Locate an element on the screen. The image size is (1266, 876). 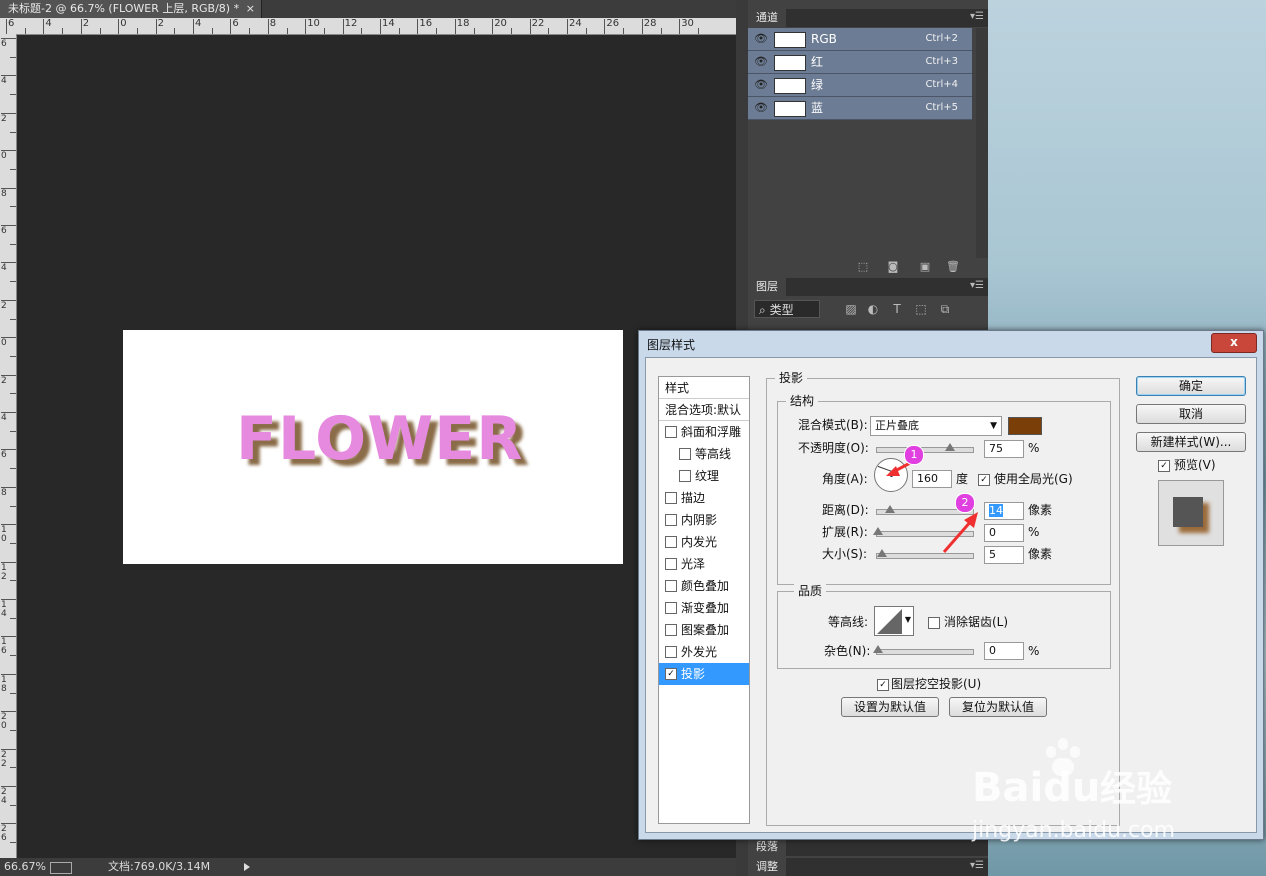
checkbox-checked: ✓ is located at coordinates (671, 674).